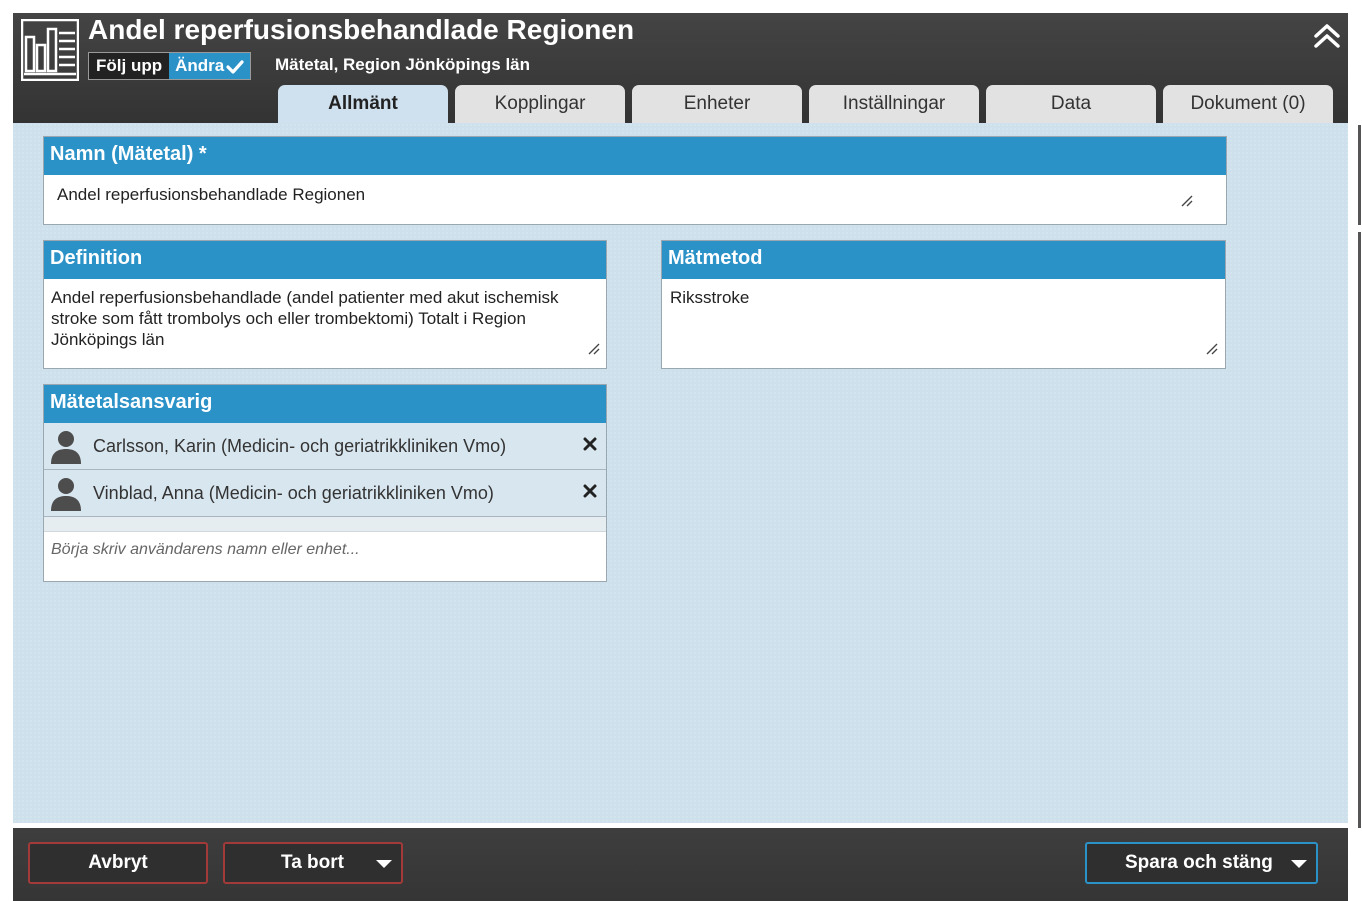  Describe the element at coordinates (363, 104) in the screenshot. I see `tab-general: Allmänt` at that location.